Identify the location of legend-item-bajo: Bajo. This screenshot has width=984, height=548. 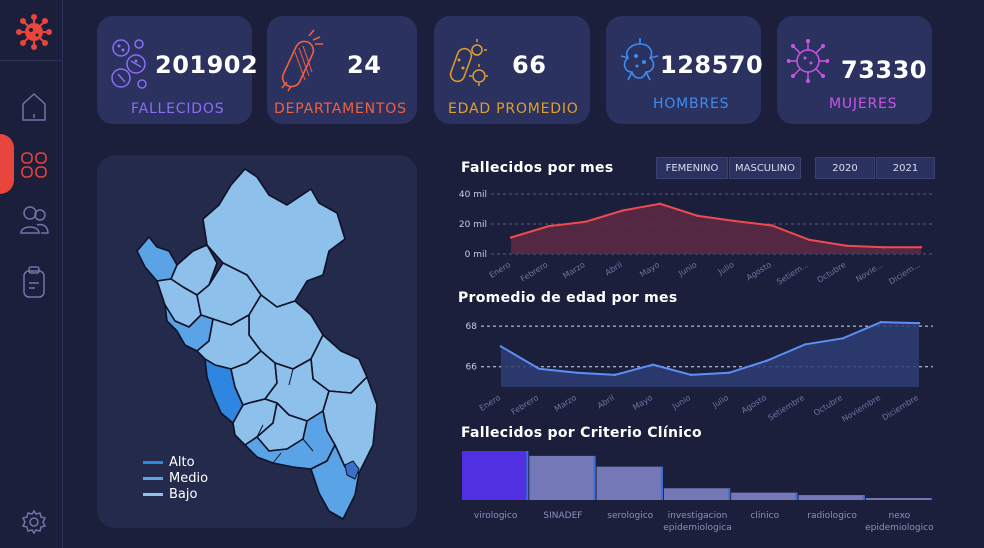
(170, 494).